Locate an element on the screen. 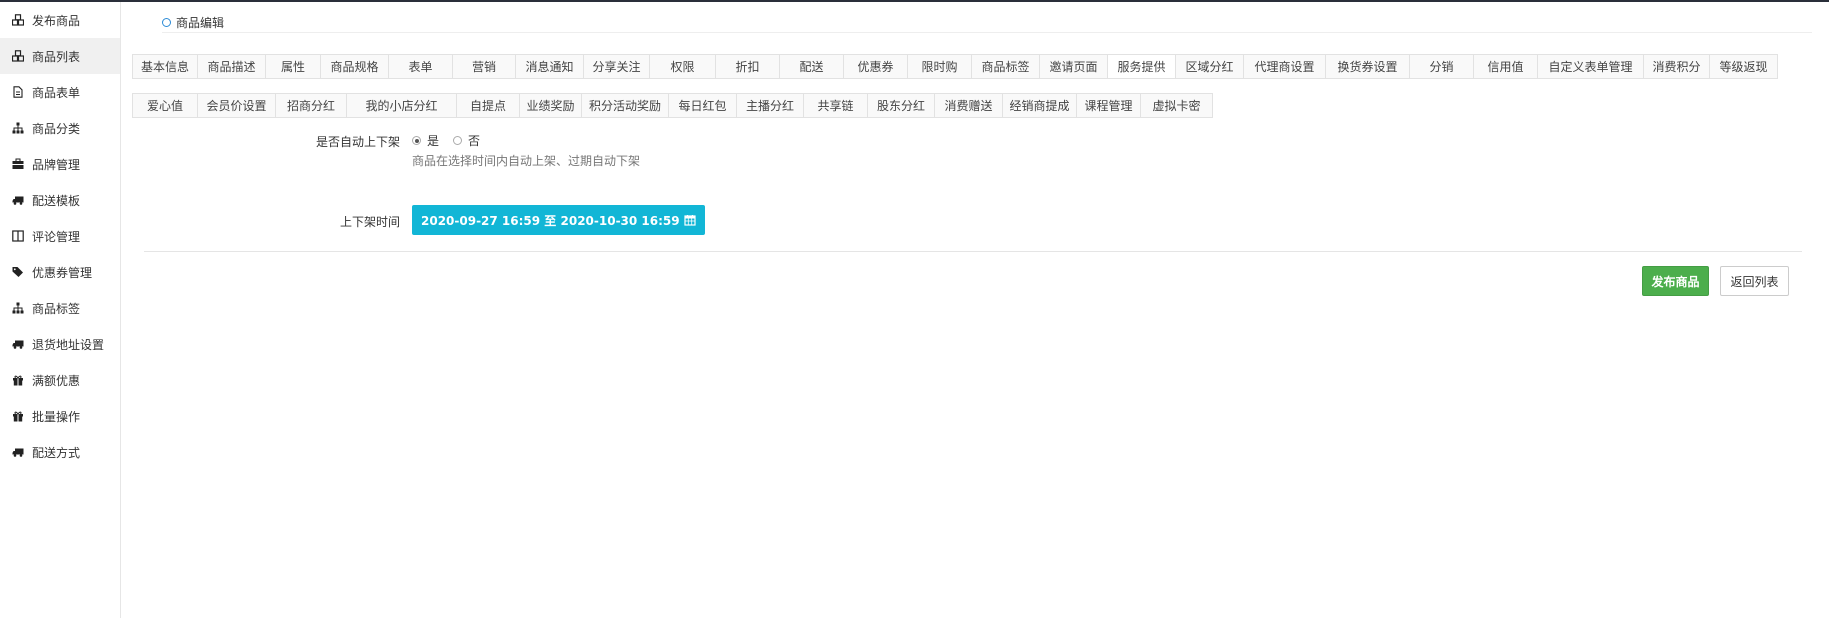 The height and width of the screenshot is (618, 1829). auto-shelf-row: 是否自动上下架 是 否 商品在选择时间内自动上架、过期自动下架 is located at coordinates (381, 151).